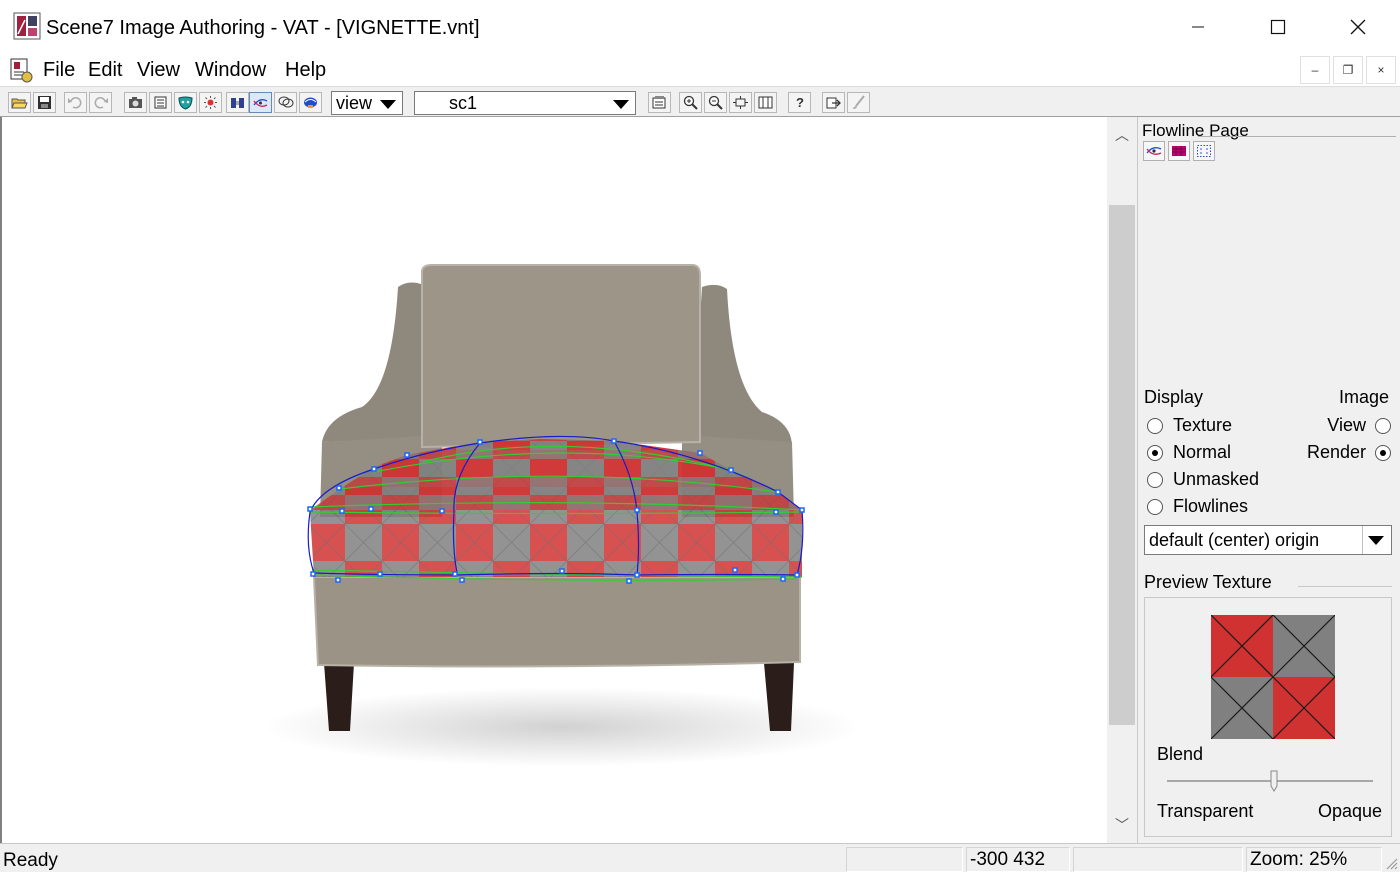  I want to click on preview-texture-label: Preview Texture, so click(1208, 582).